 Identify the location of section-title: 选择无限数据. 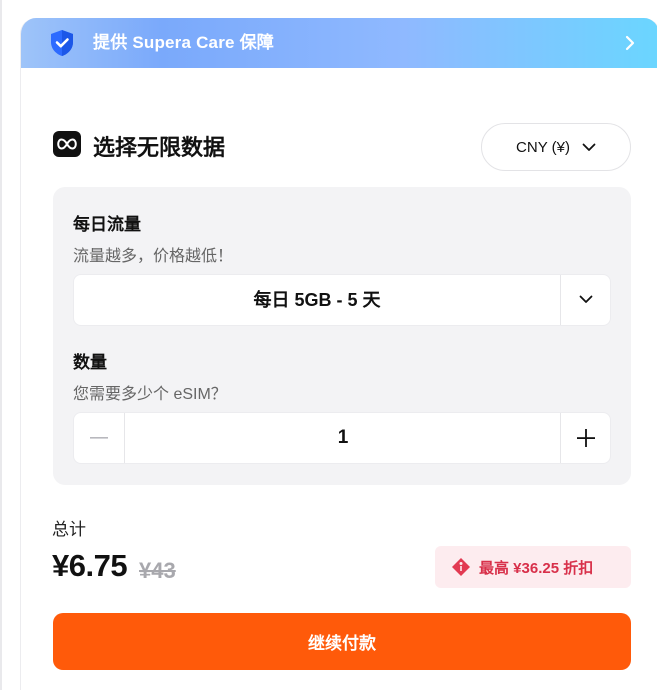
(159, 147).